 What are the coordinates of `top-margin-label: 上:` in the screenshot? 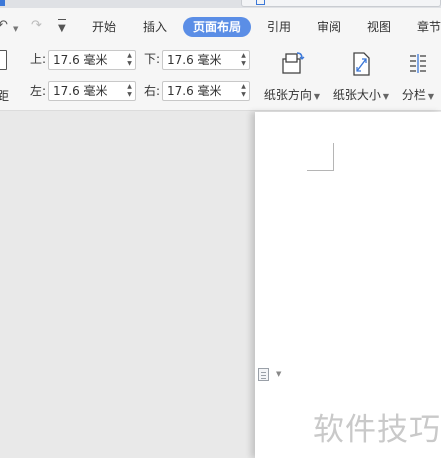 It's located at (38, 59).